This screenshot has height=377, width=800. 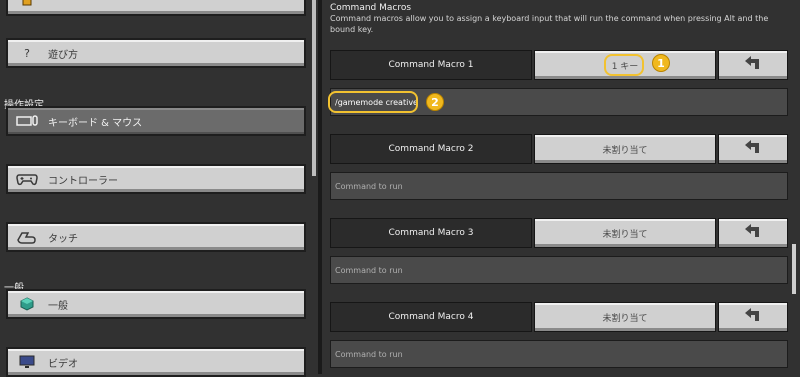 What do you see at coordinates (63, 364) in the screenshot?
I see `sidebar-item-label: ビデオ` at bounding box center [63, 364].